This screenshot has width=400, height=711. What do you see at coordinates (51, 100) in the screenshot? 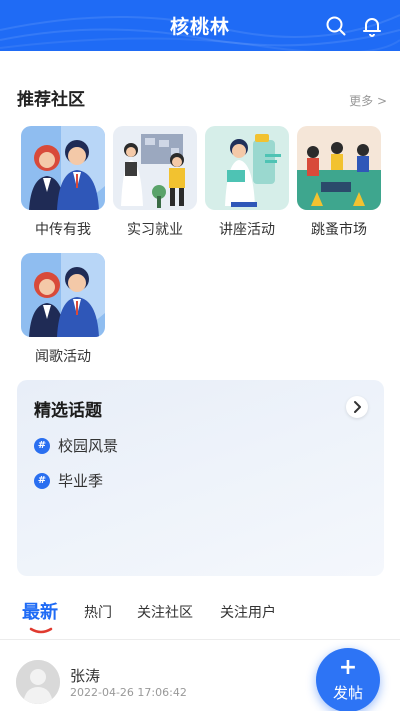
I see `recommended-communities-title: 推荐社区` at bounding box center [51, 100].